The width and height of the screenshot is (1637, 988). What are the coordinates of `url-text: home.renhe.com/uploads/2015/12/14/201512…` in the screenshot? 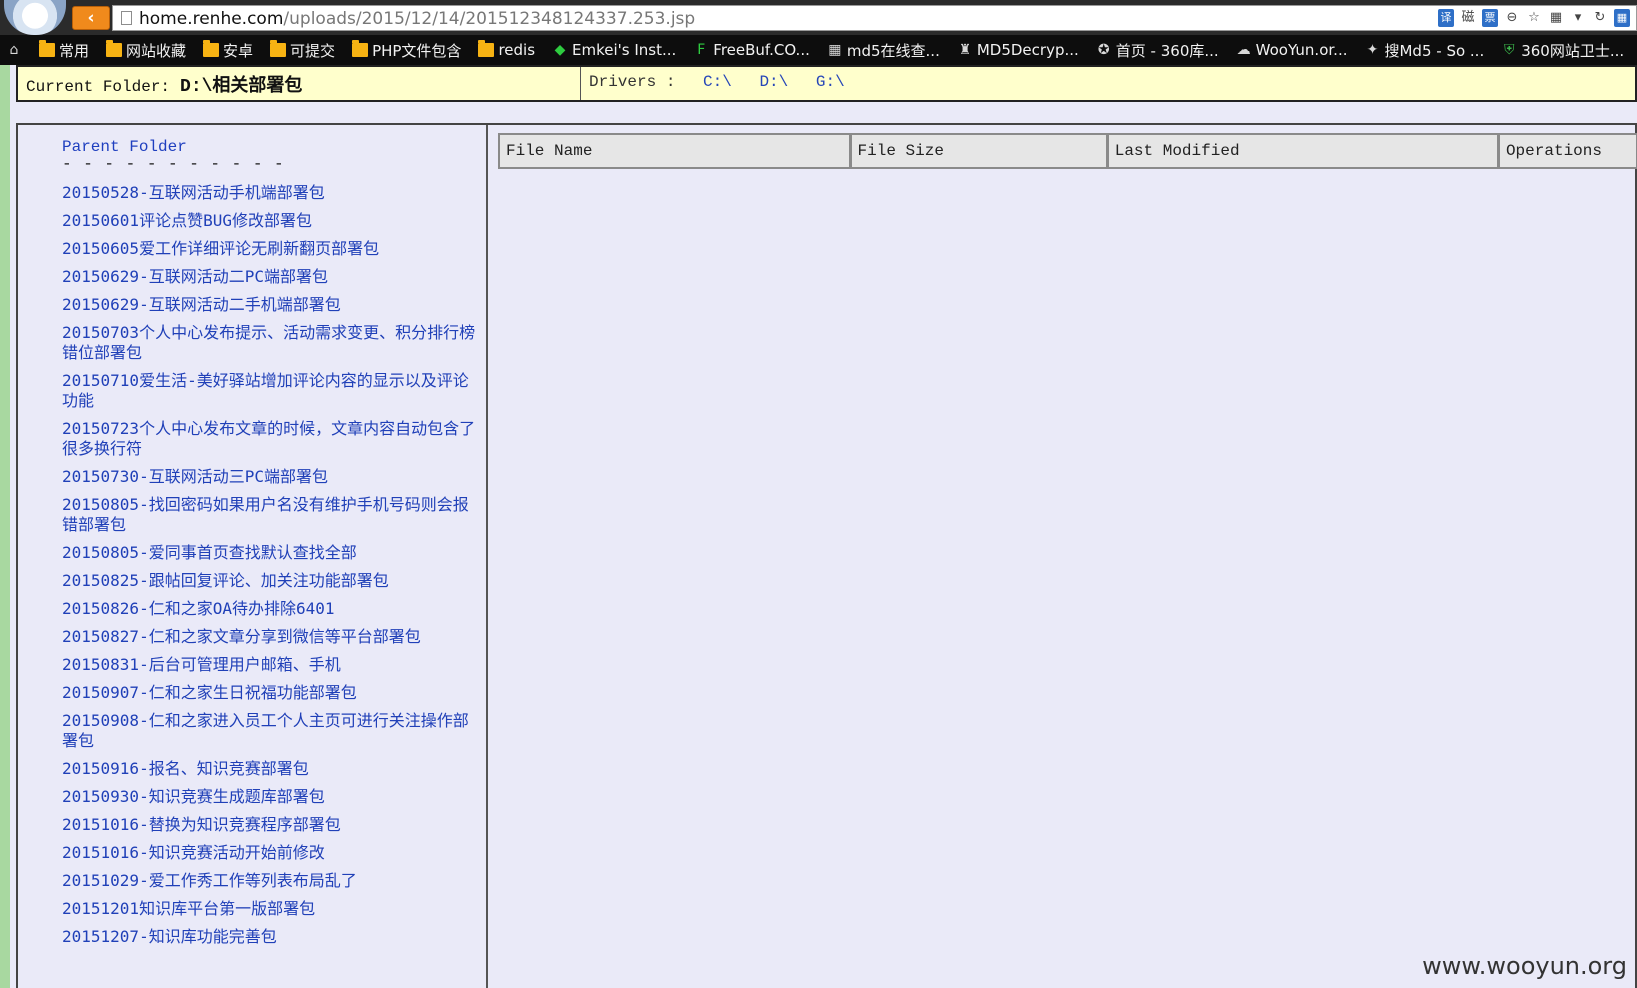 It's located at (417, 19).